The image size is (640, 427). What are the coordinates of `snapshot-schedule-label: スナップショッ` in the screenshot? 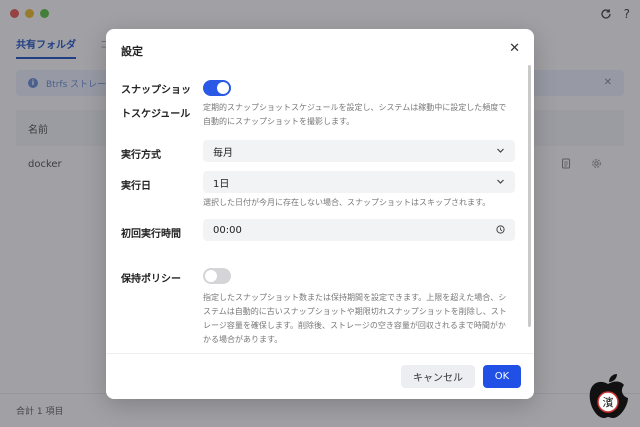 It's located at (156, 88).